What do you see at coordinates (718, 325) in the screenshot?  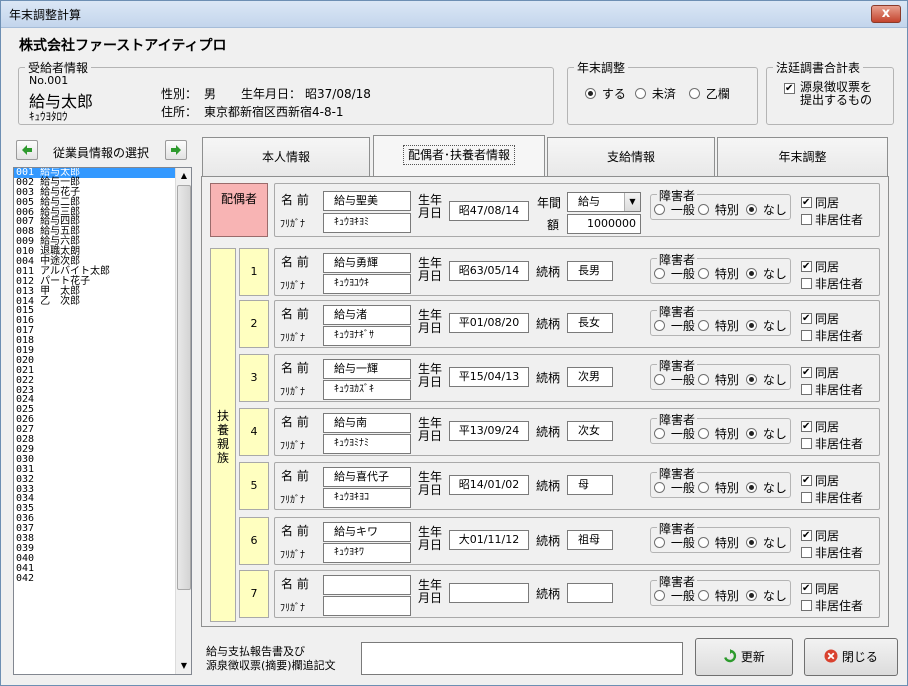 I see `dependent-2-disability-special: 特別` at bounding box center [718, 325].